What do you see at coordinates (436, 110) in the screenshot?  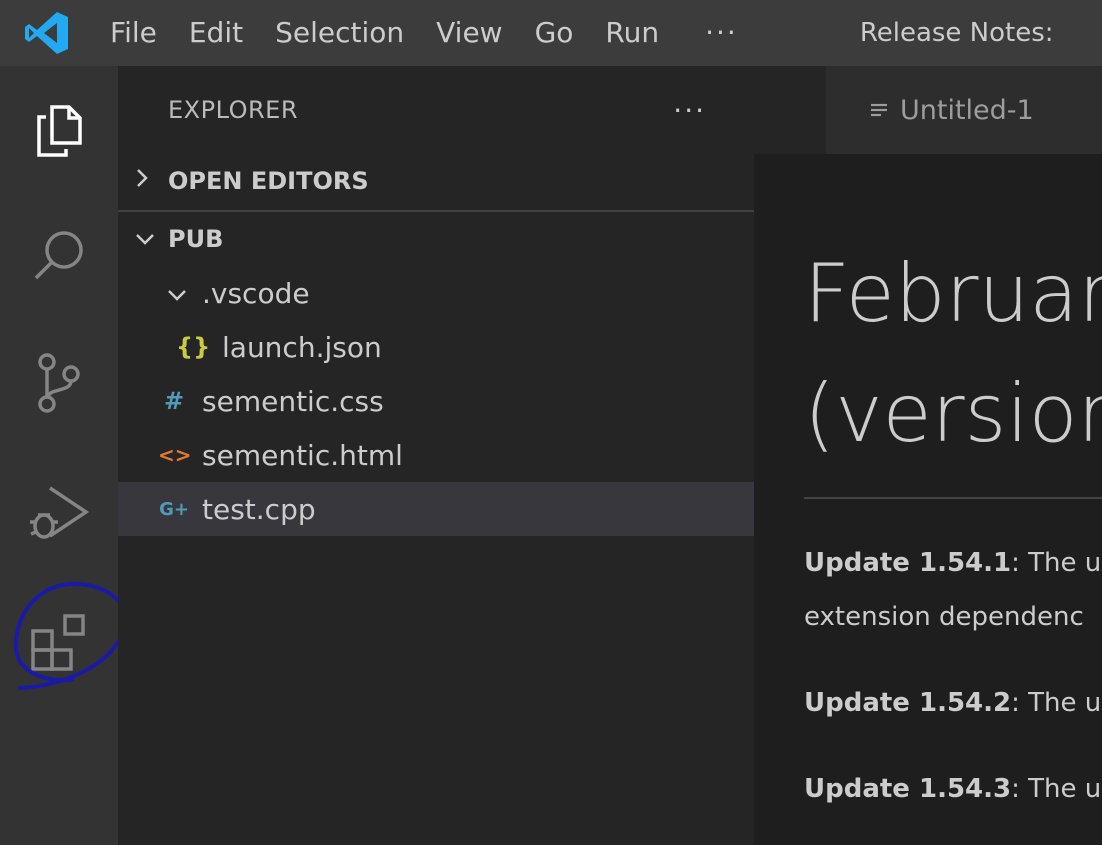 I see `explorer-header: EXPLORER ···` at bounding box center [436, 110].